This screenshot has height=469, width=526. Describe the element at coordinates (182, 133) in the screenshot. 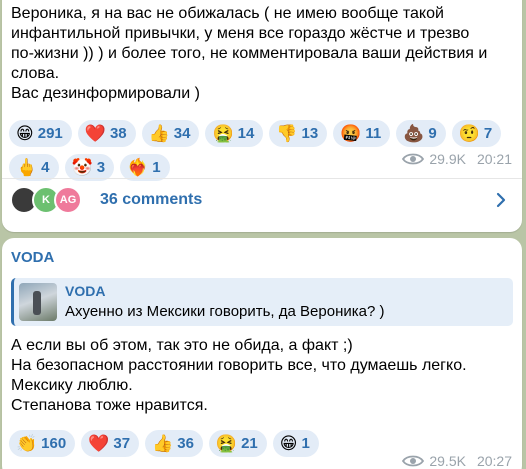

I see `reaction-count: 34` at that location.